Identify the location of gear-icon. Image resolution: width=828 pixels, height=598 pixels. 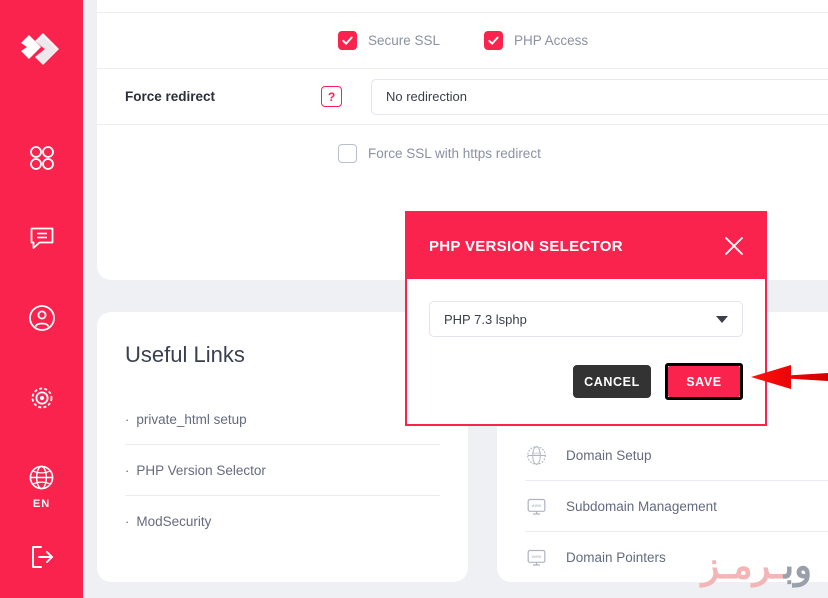
(41, 398).